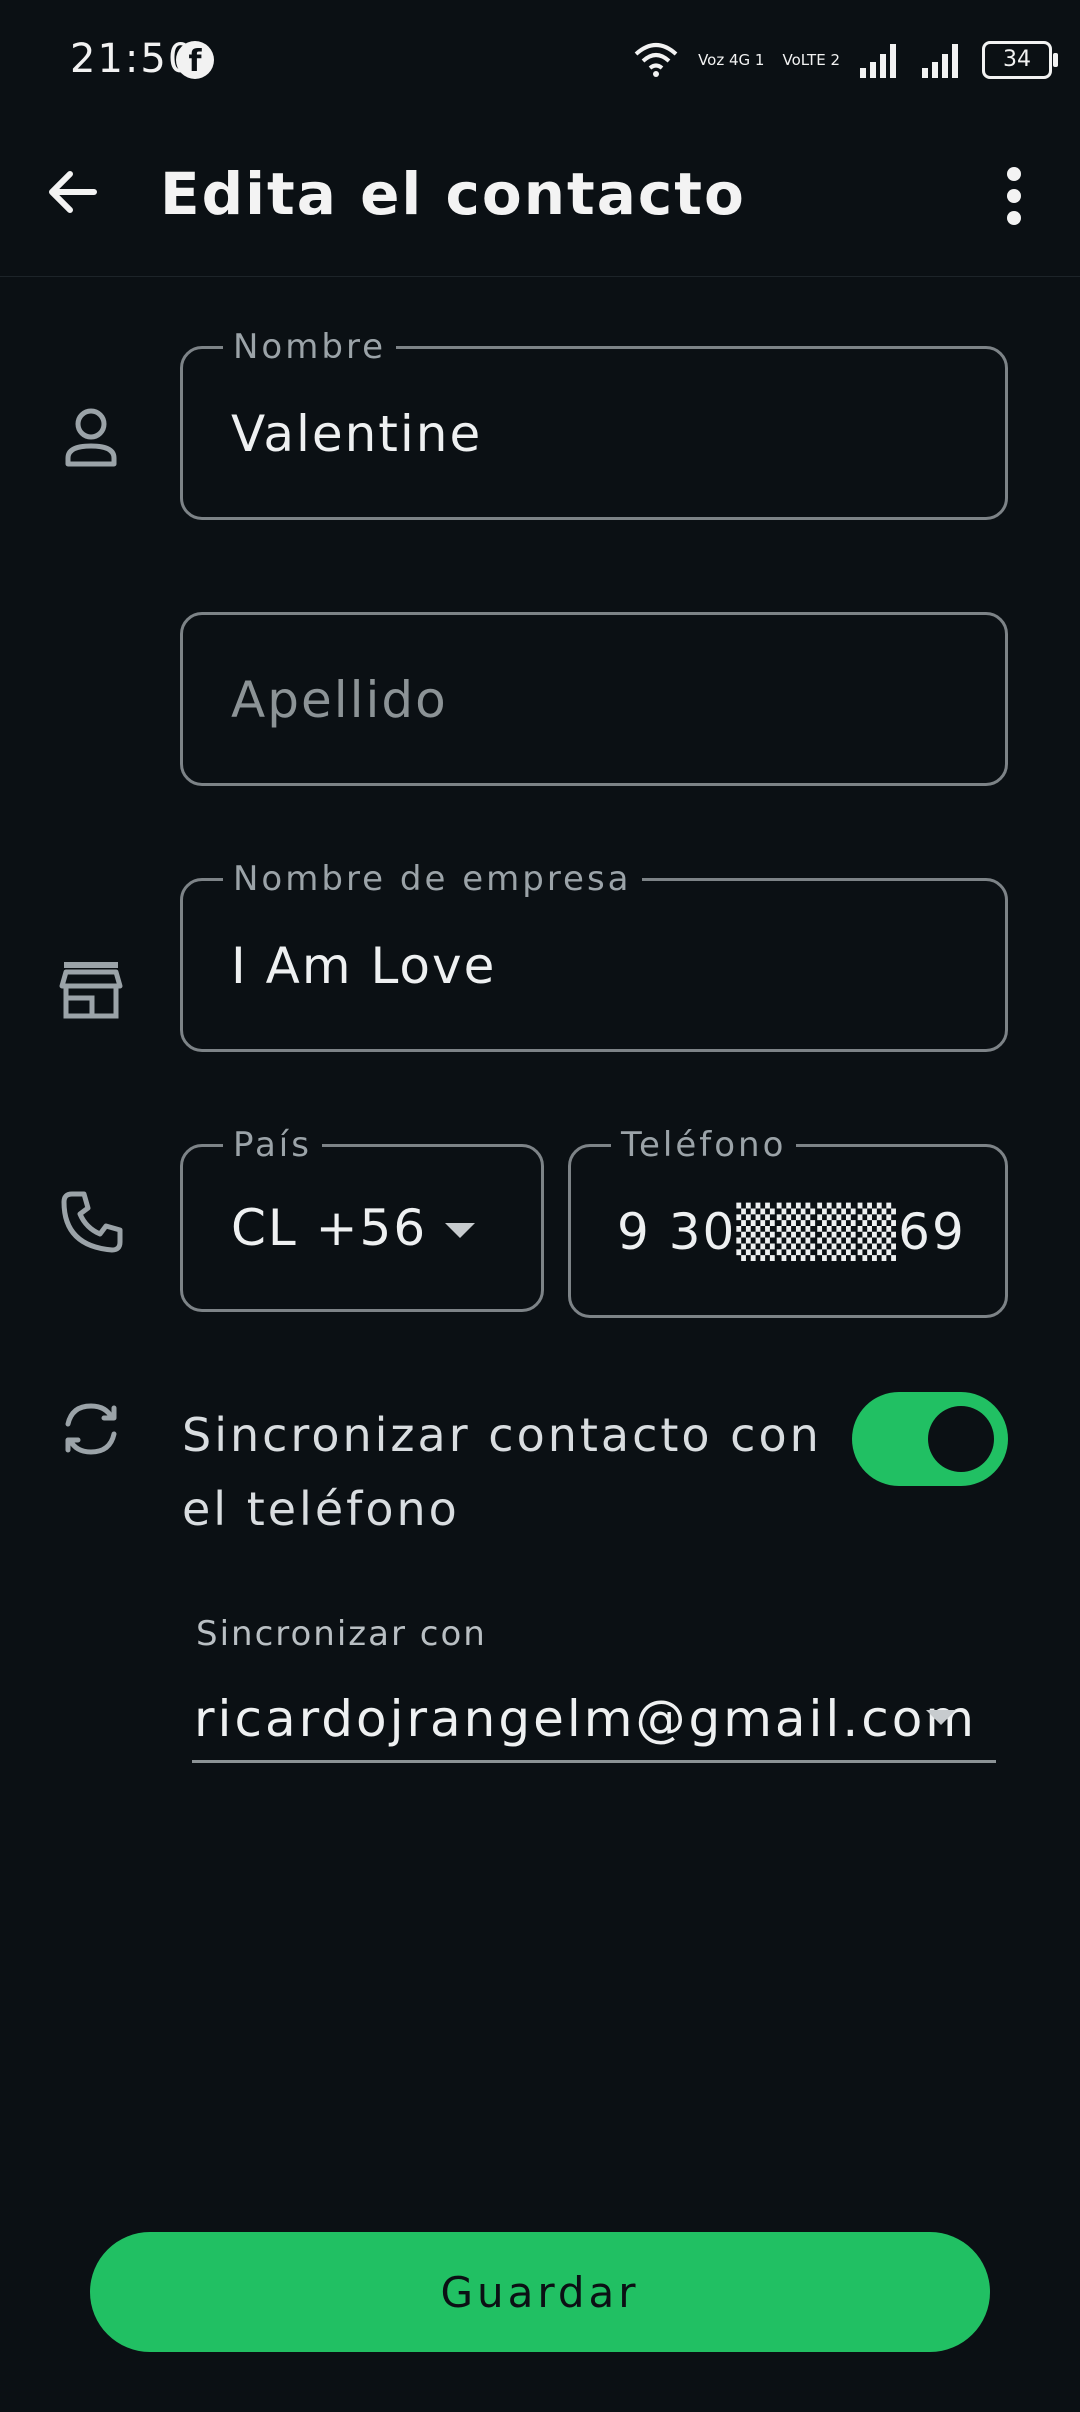 Image resolution: width=1080 pixels, height=2412 pixels. What do you see at coordinates (1020, 60) in the screenshot?
I see `battery-icon: 34` at bounding box center [1020, 60].